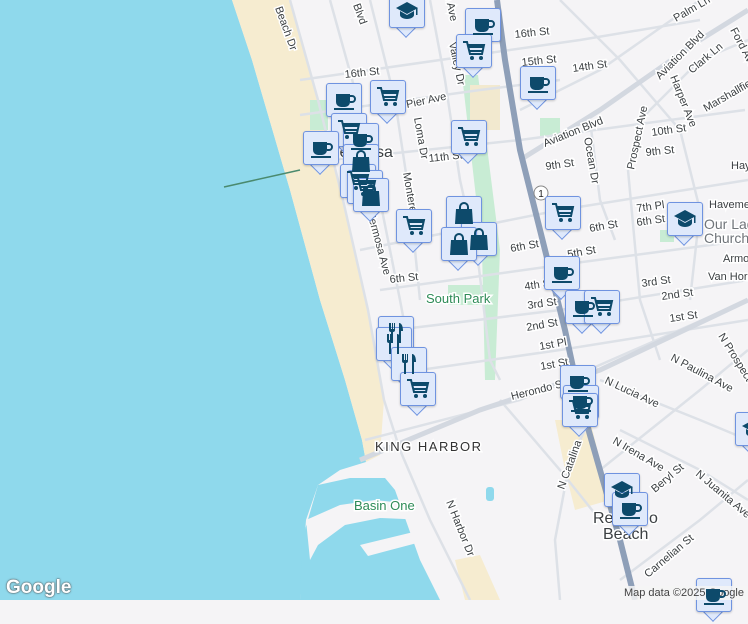  Describe the element at coordinates (384, 505) in the screenshot. I see `water-label-basin-one: Basin One` at that location.